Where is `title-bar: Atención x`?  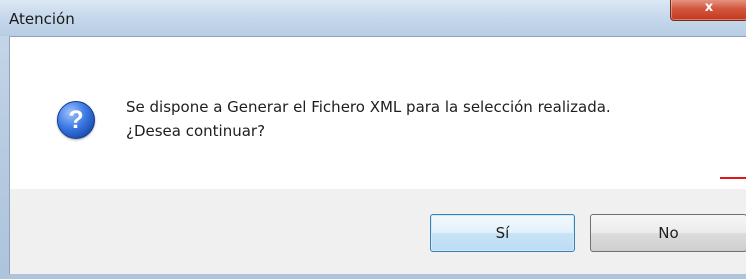
title-bar: Atención x is located at coordinates (373, 18).